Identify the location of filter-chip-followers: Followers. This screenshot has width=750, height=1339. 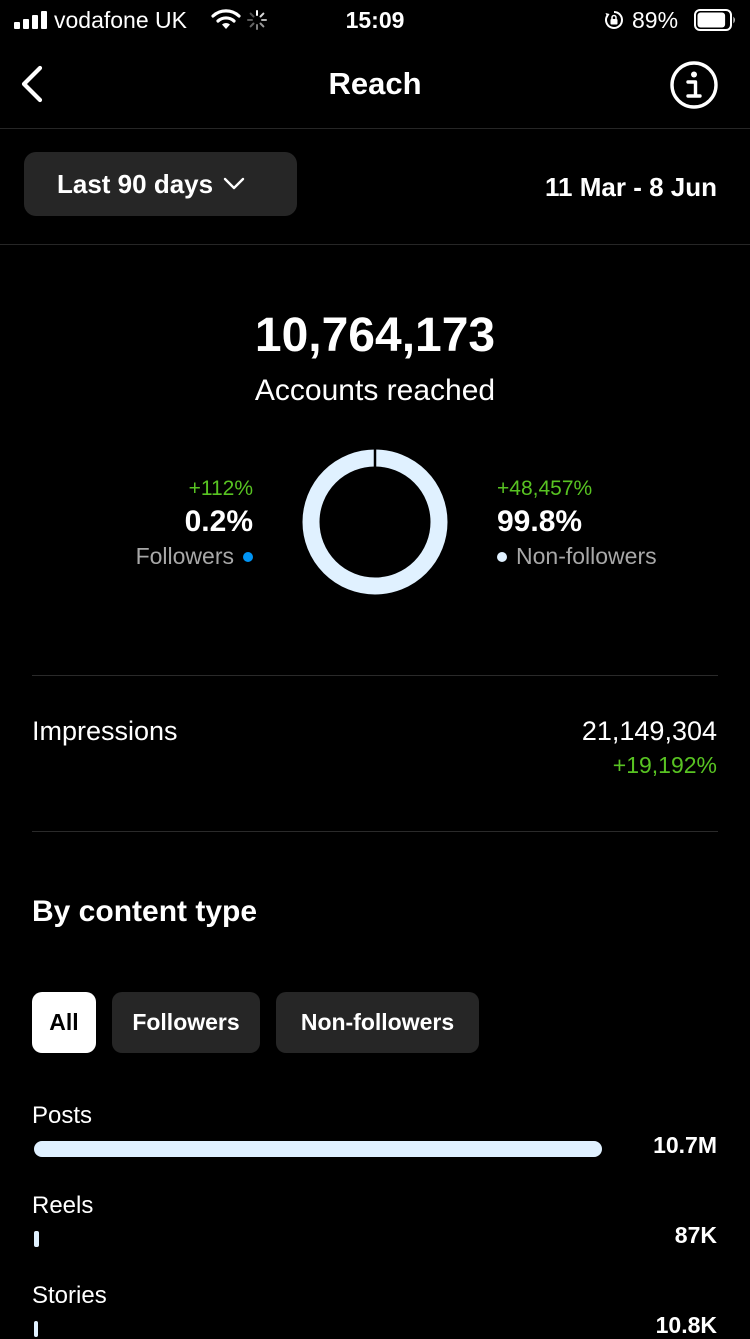
(186, 1022).